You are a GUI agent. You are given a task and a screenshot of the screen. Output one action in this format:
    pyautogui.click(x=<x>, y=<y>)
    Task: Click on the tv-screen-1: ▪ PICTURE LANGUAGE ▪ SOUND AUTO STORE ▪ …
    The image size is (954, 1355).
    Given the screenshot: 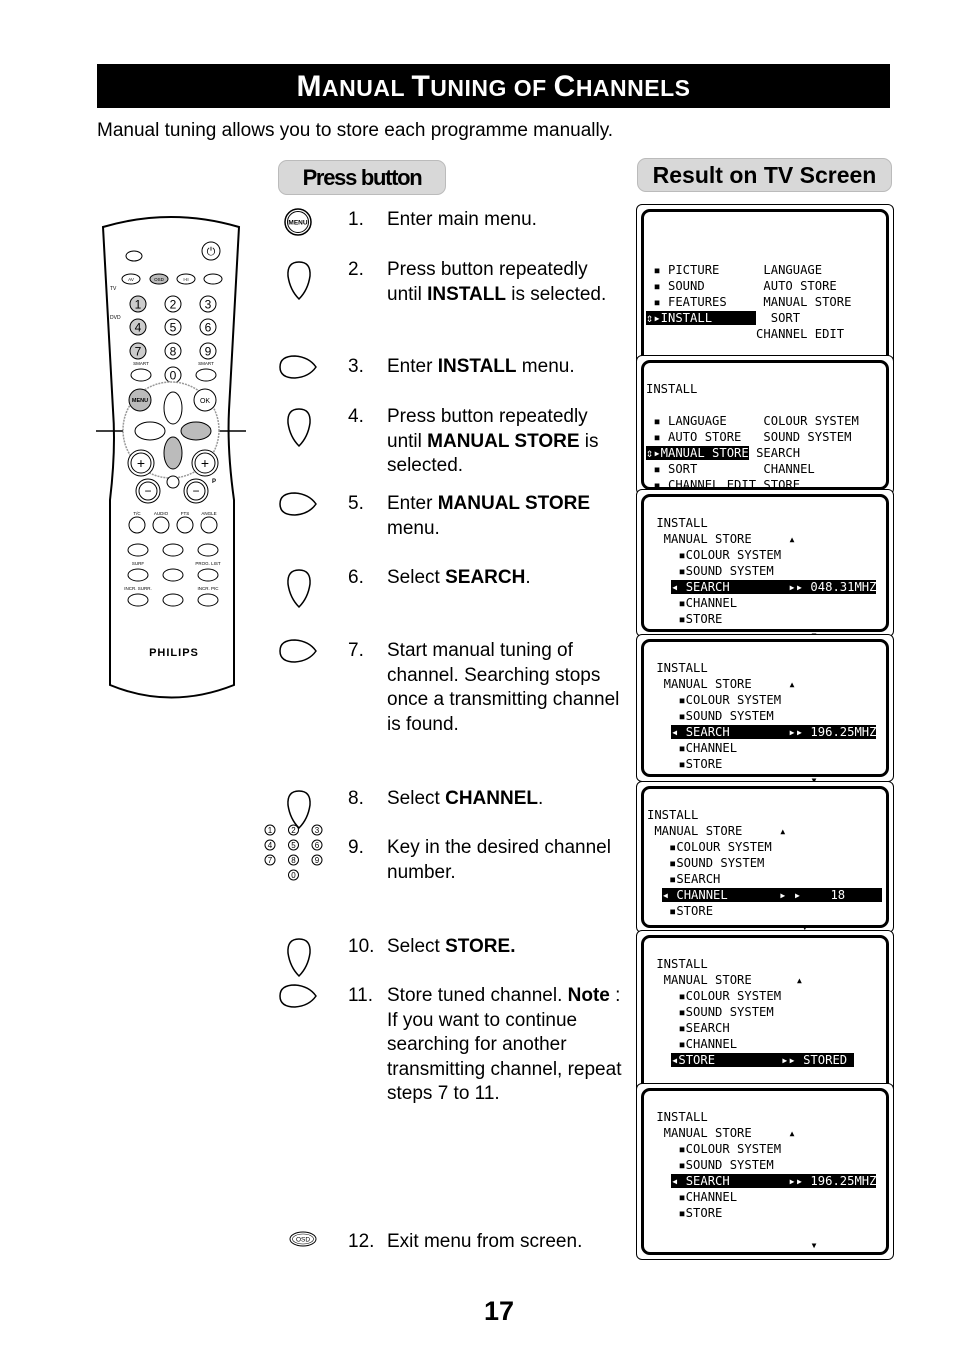 What is the action you would take?
    pyautogui.click(x=765, y=291)
    